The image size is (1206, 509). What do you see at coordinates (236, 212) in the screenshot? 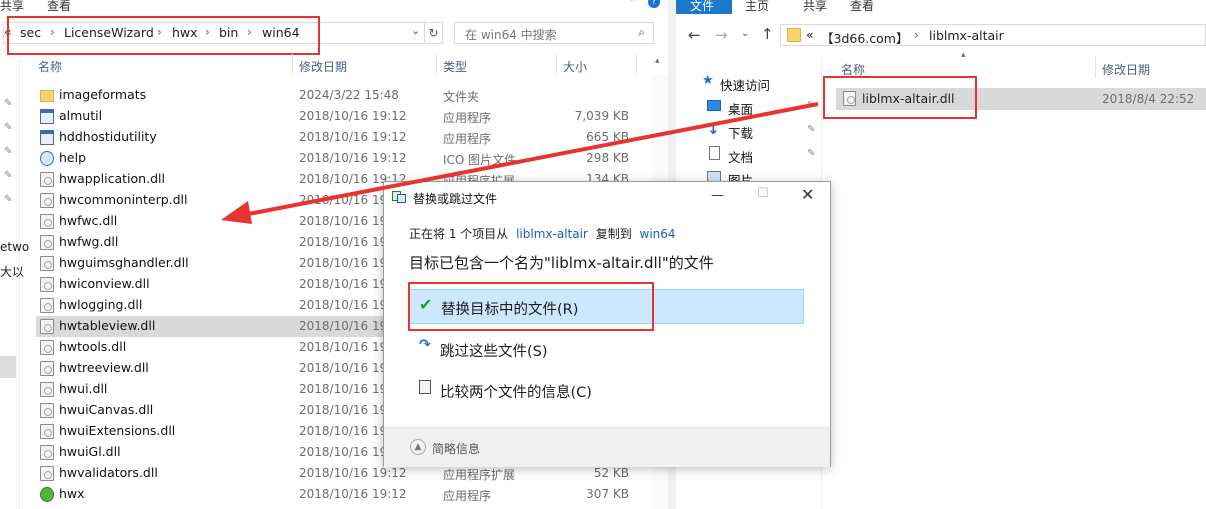
I see `arrow-head` at bounding box center [236, 212].